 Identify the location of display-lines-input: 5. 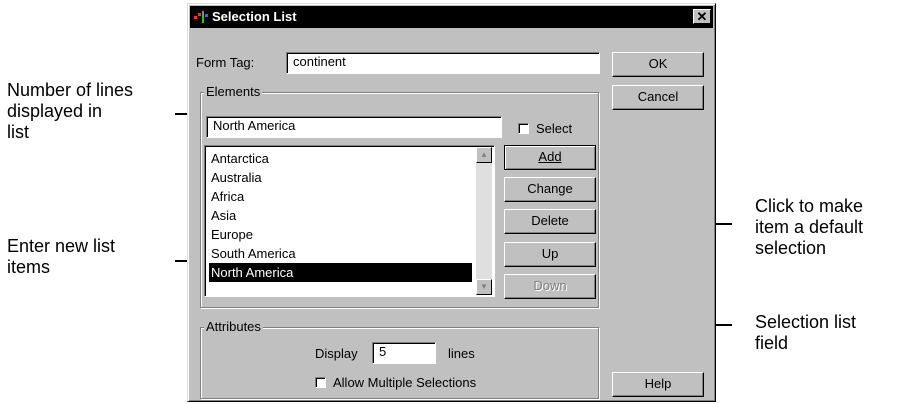
(404, 353).